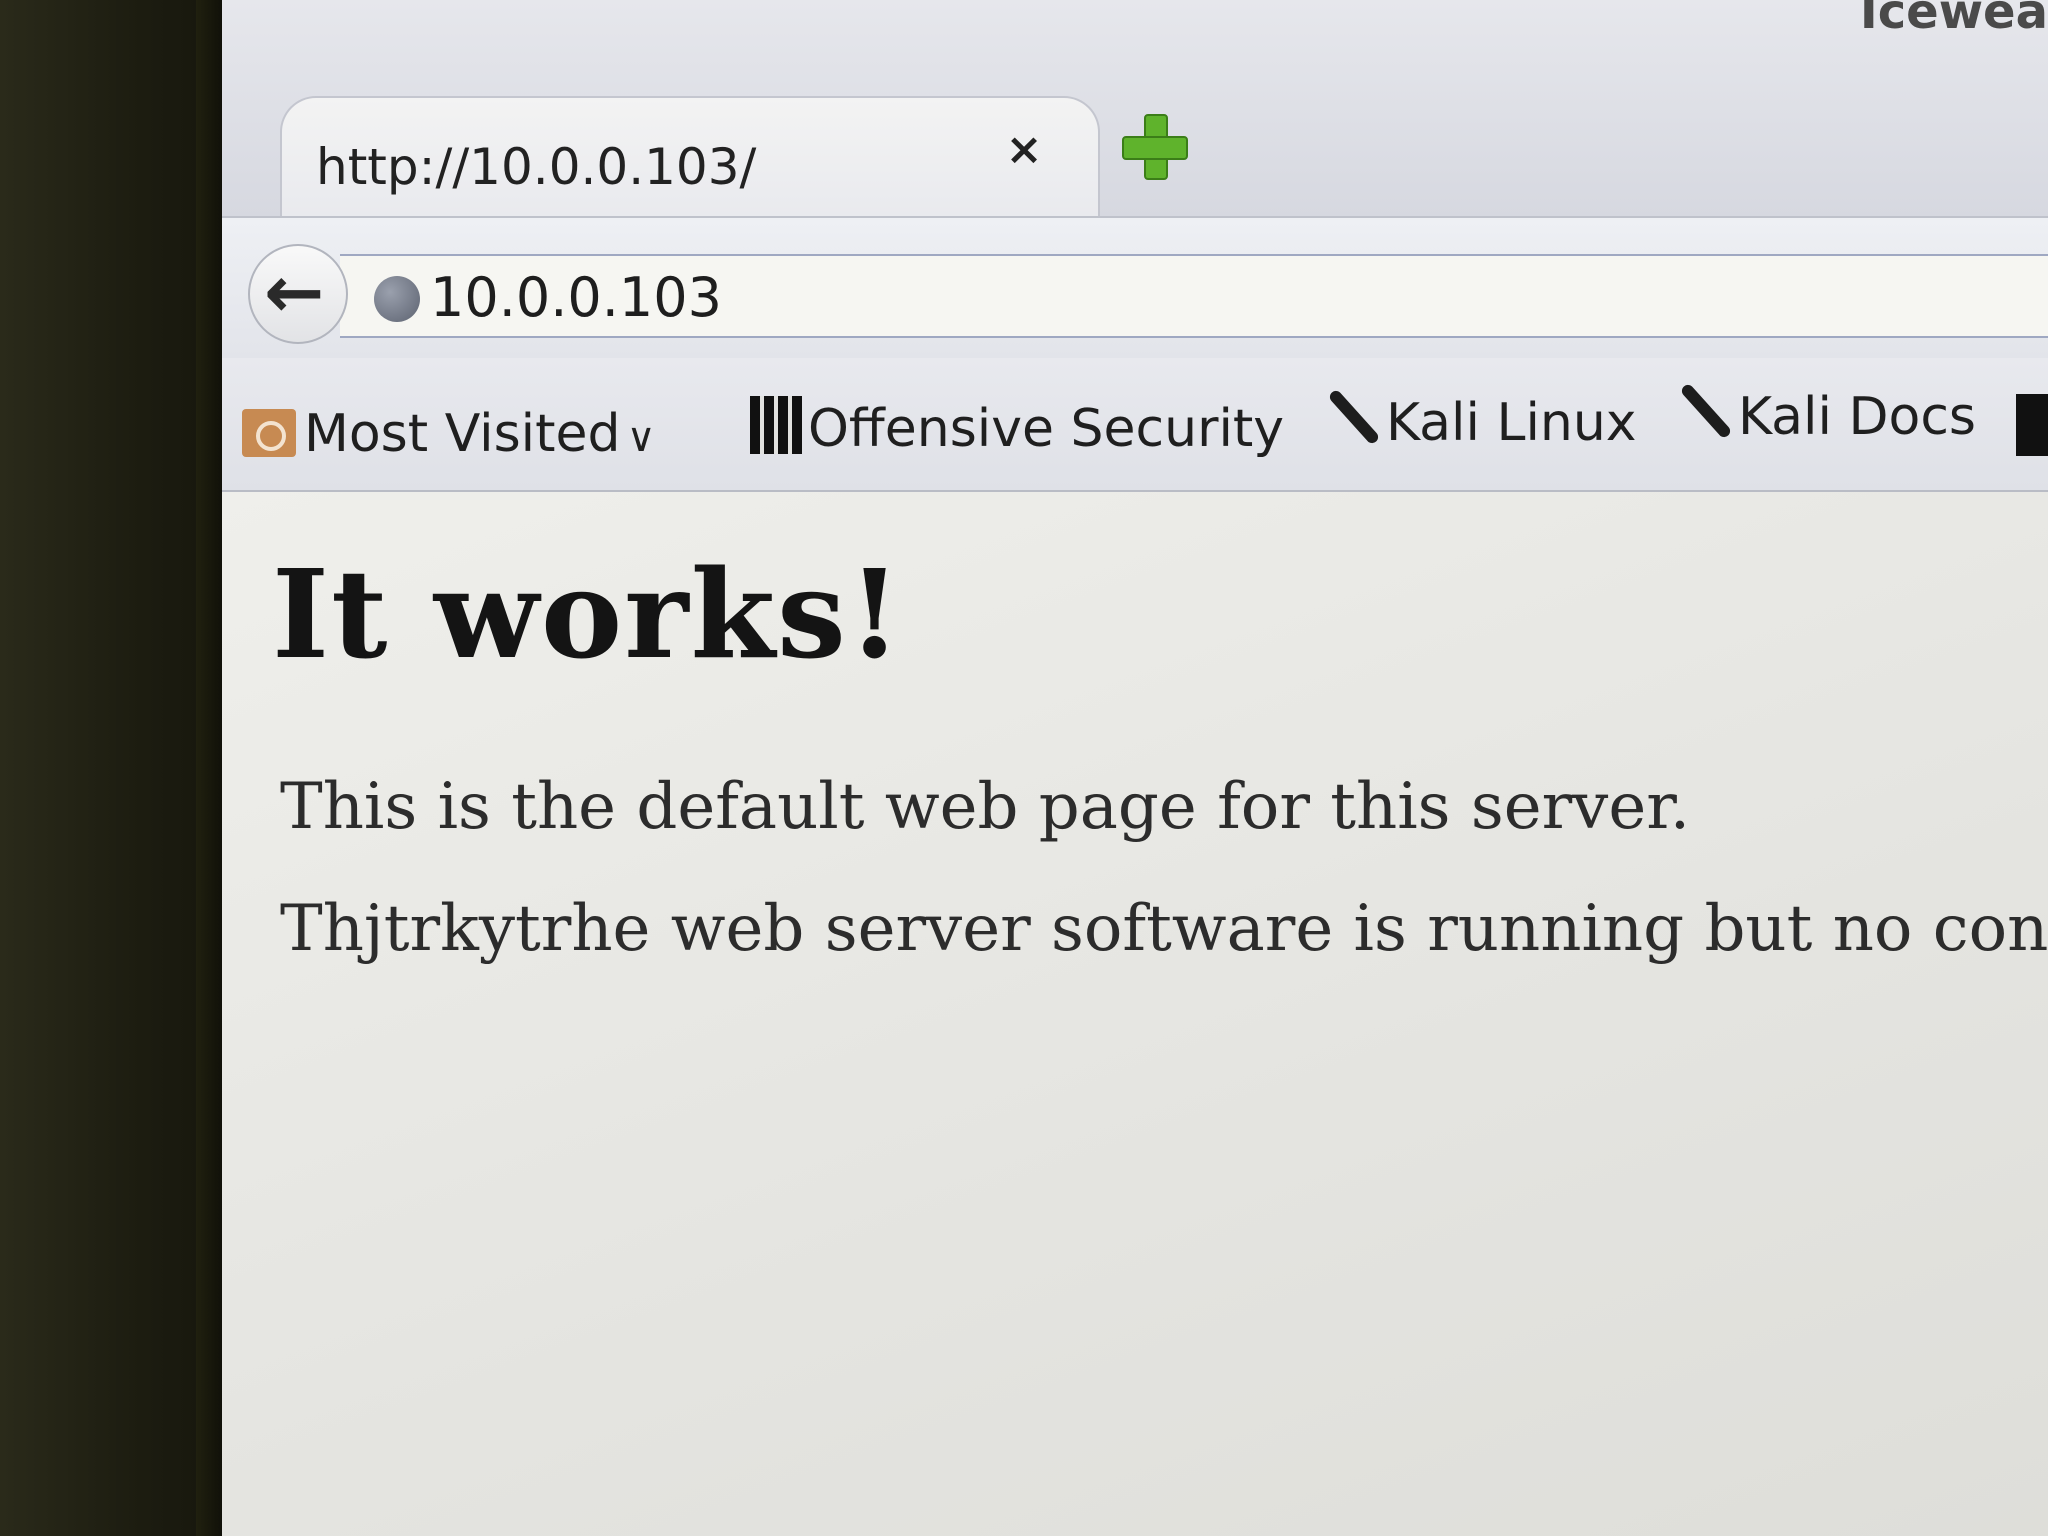  I want to click on tab-close-icon: ×, so click(1024, 150).